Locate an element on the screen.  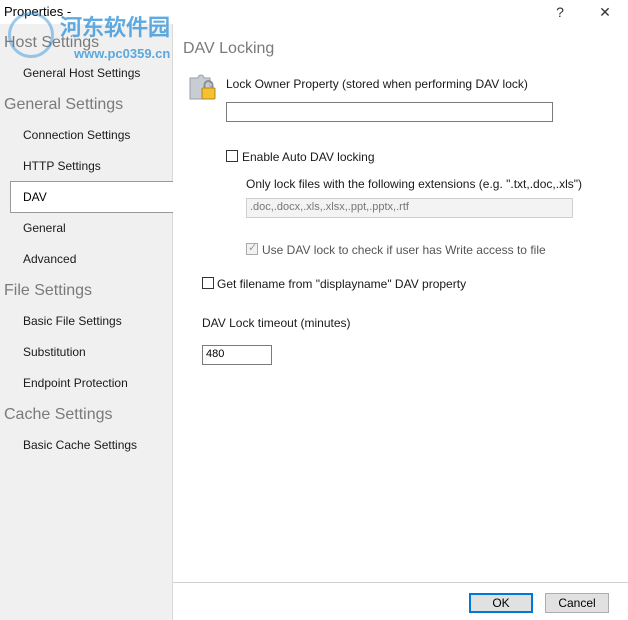
lock-owner-input is located at coordinates (389, 112).